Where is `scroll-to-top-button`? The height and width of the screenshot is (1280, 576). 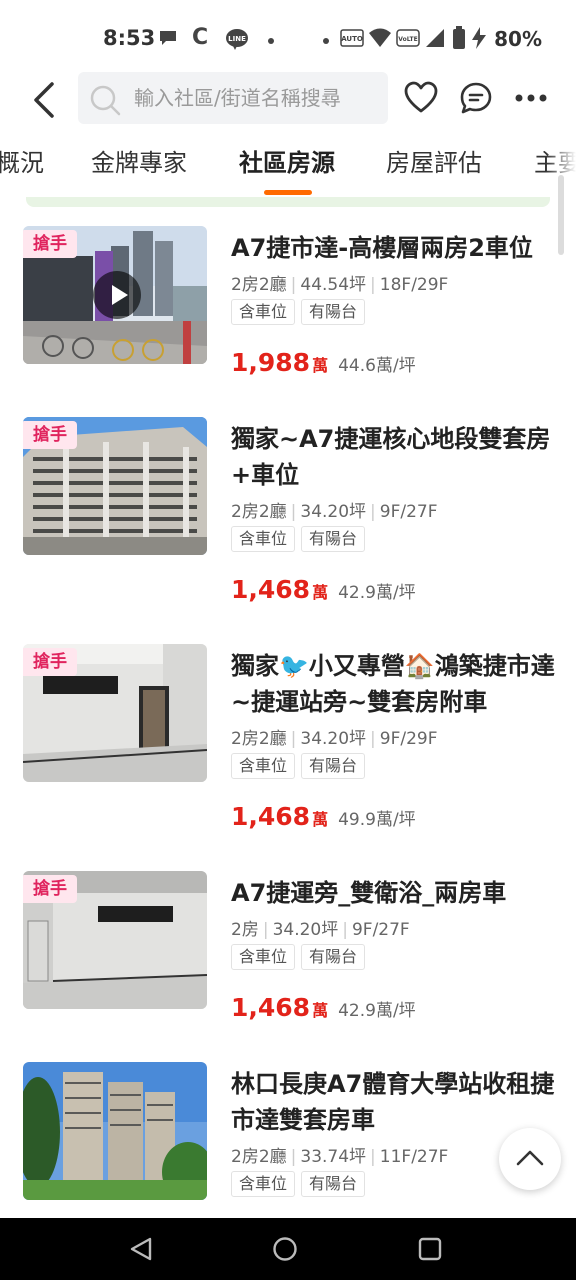 scroll-to-top-button is located at coordinates (530, 1159).